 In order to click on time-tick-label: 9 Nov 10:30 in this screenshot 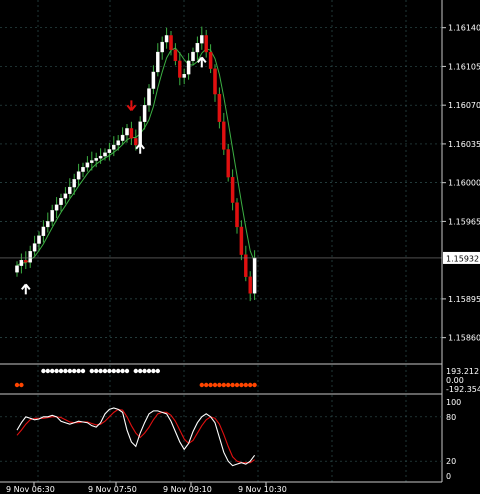, I will do `click(262, 489)`.